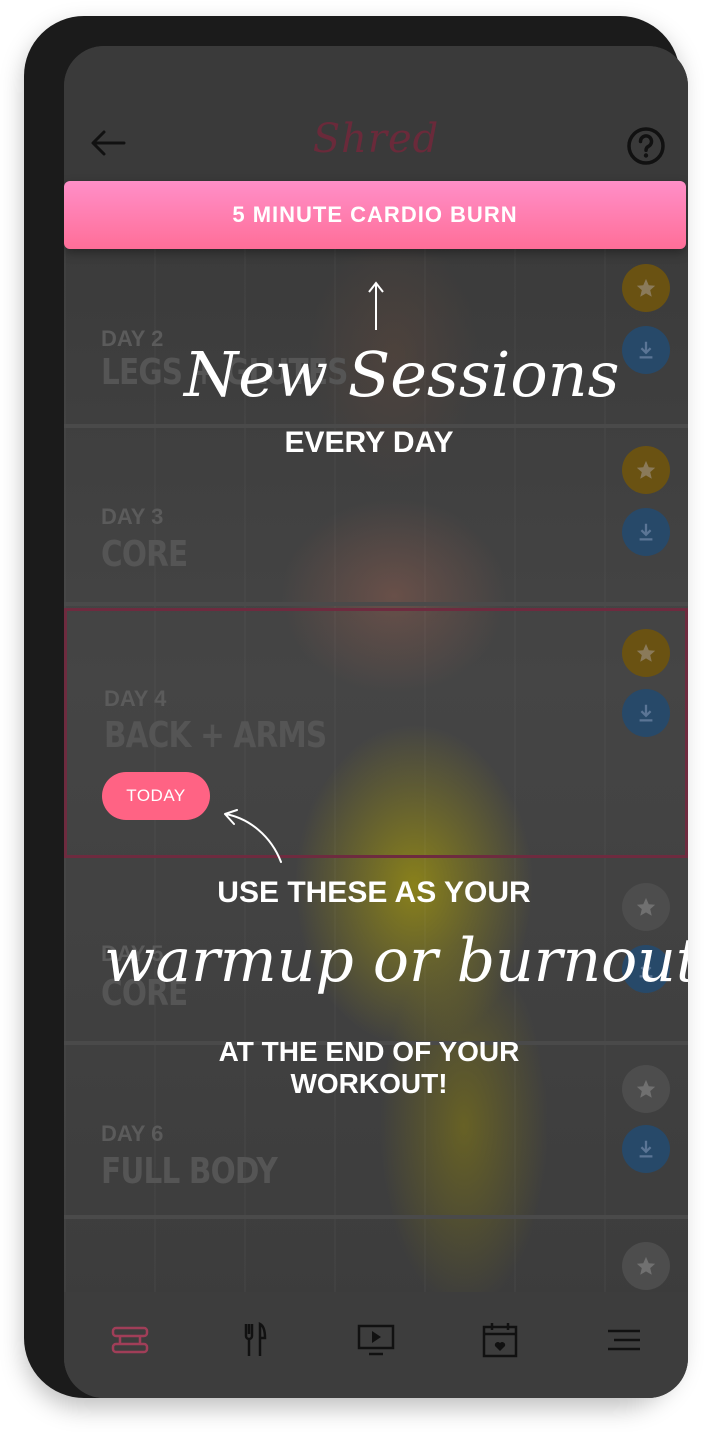 The image size is (704, 1432). Describe the element at coordinates (132, 516) in the screenshot. I see `session-day-label: DAY 3` at that location.